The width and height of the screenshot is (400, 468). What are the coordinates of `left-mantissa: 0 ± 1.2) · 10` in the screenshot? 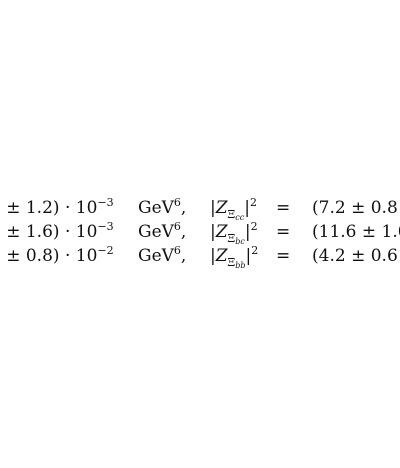 It's located at (49, 208).